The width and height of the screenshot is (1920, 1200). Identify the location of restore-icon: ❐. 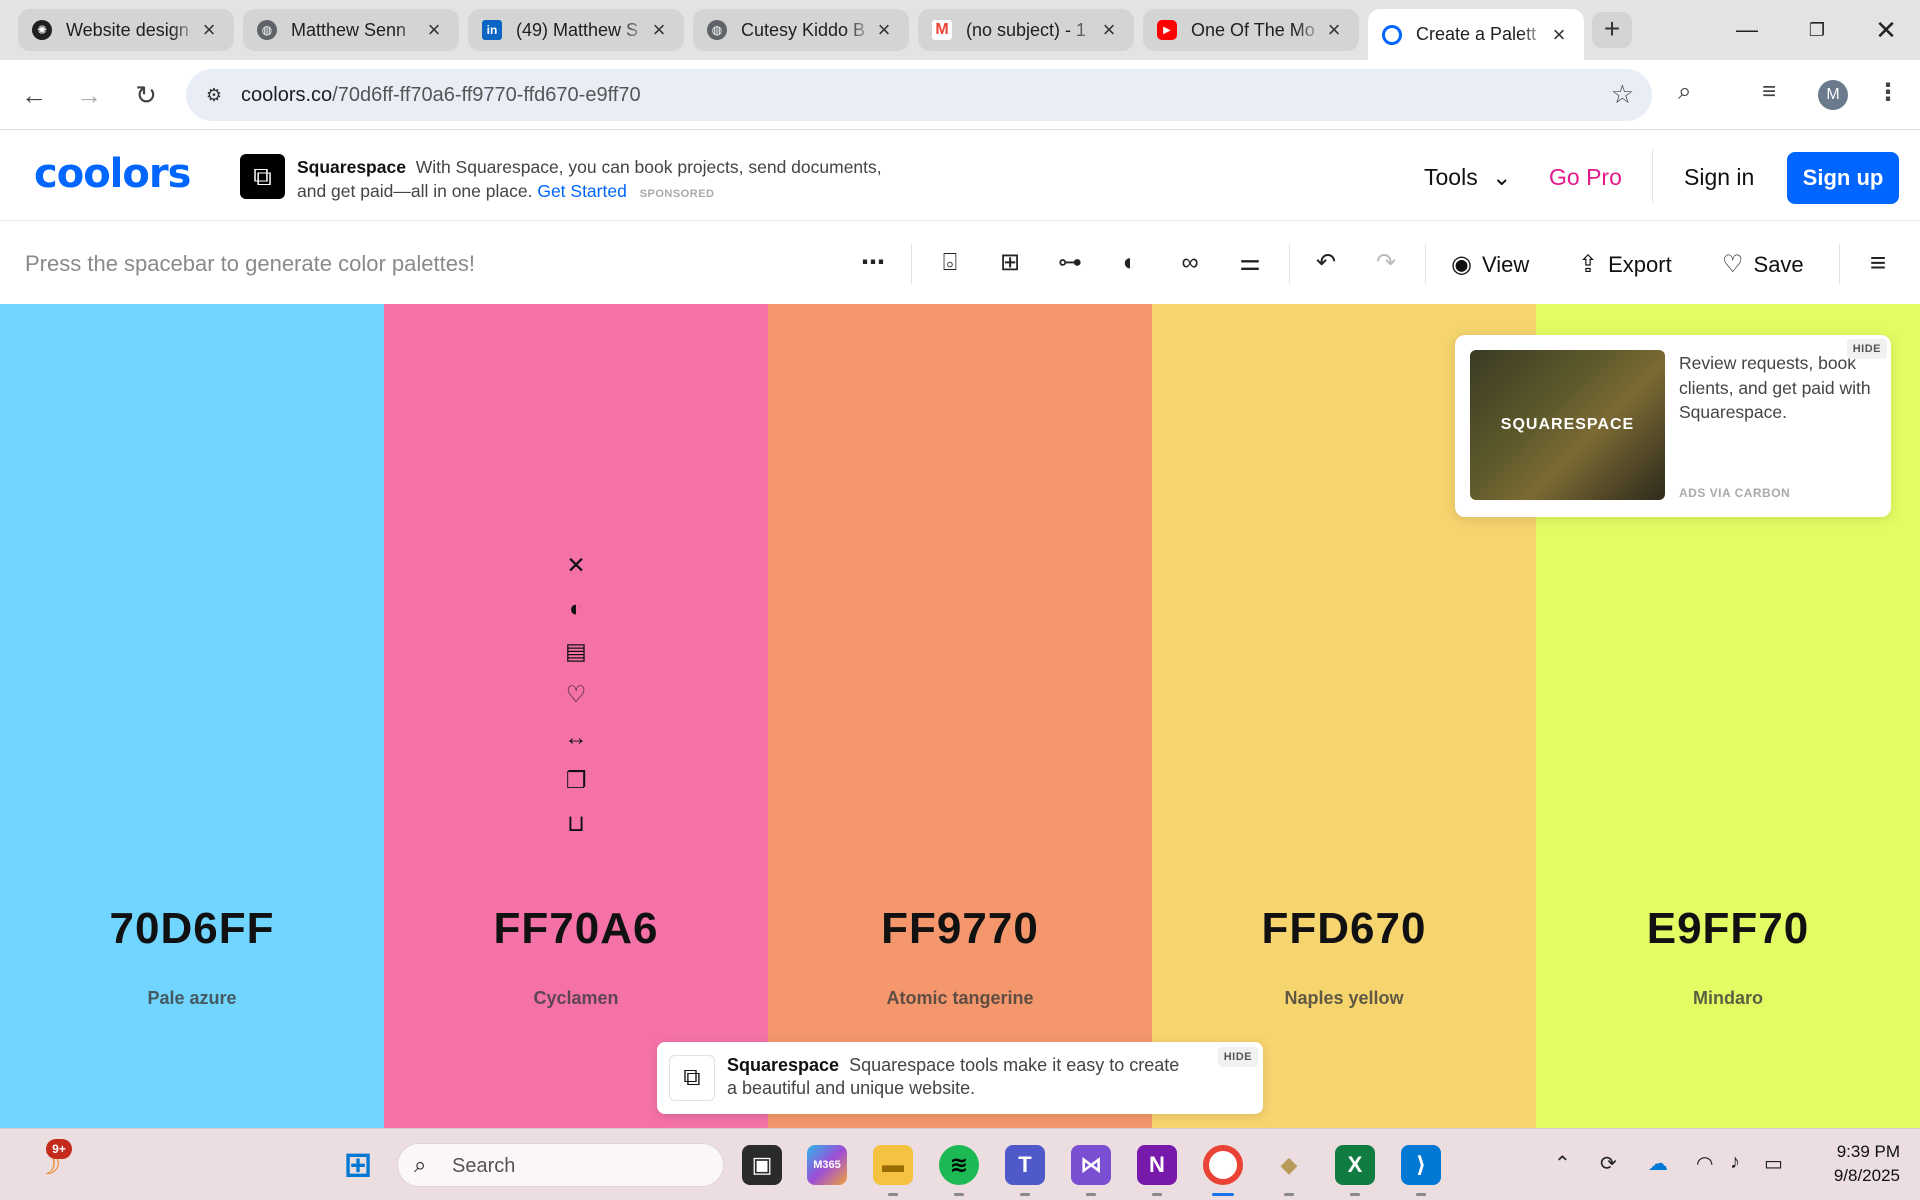
(1817, 30).